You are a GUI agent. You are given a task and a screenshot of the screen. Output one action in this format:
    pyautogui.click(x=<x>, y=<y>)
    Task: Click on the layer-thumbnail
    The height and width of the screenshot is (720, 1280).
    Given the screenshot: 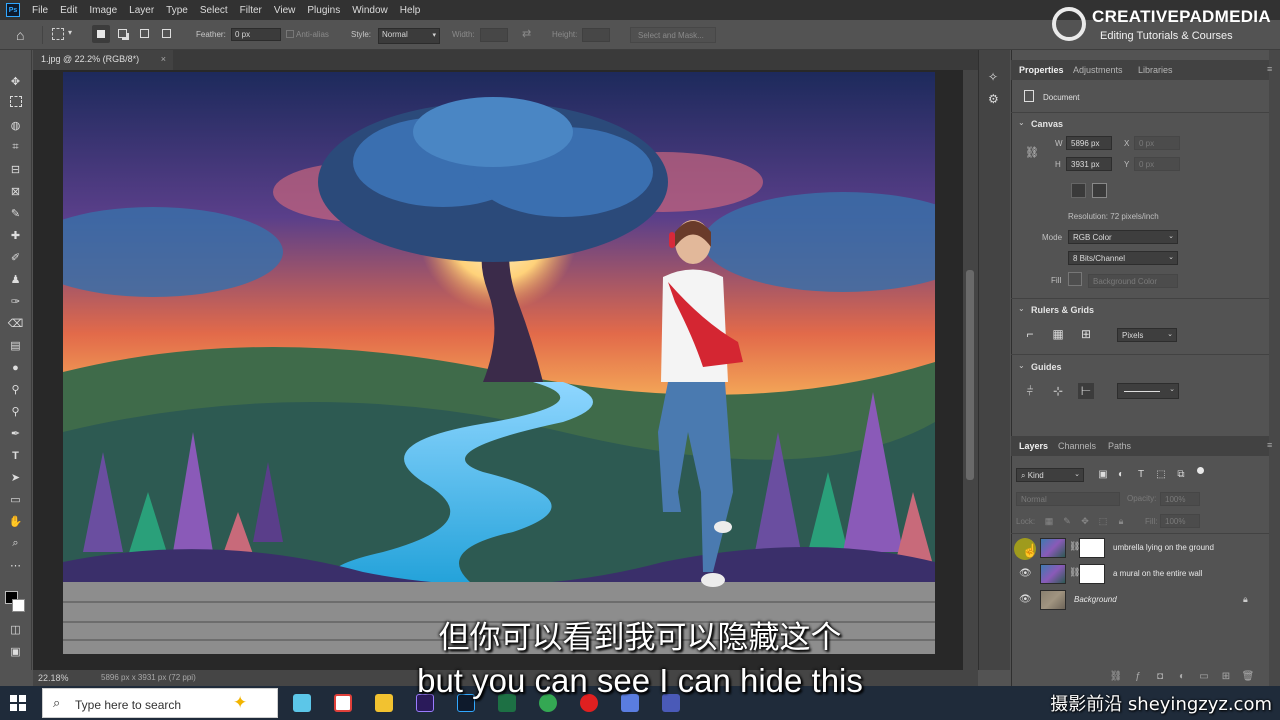 What is the action you would take?
    pyautogui.click(x=1053, y=600)
    